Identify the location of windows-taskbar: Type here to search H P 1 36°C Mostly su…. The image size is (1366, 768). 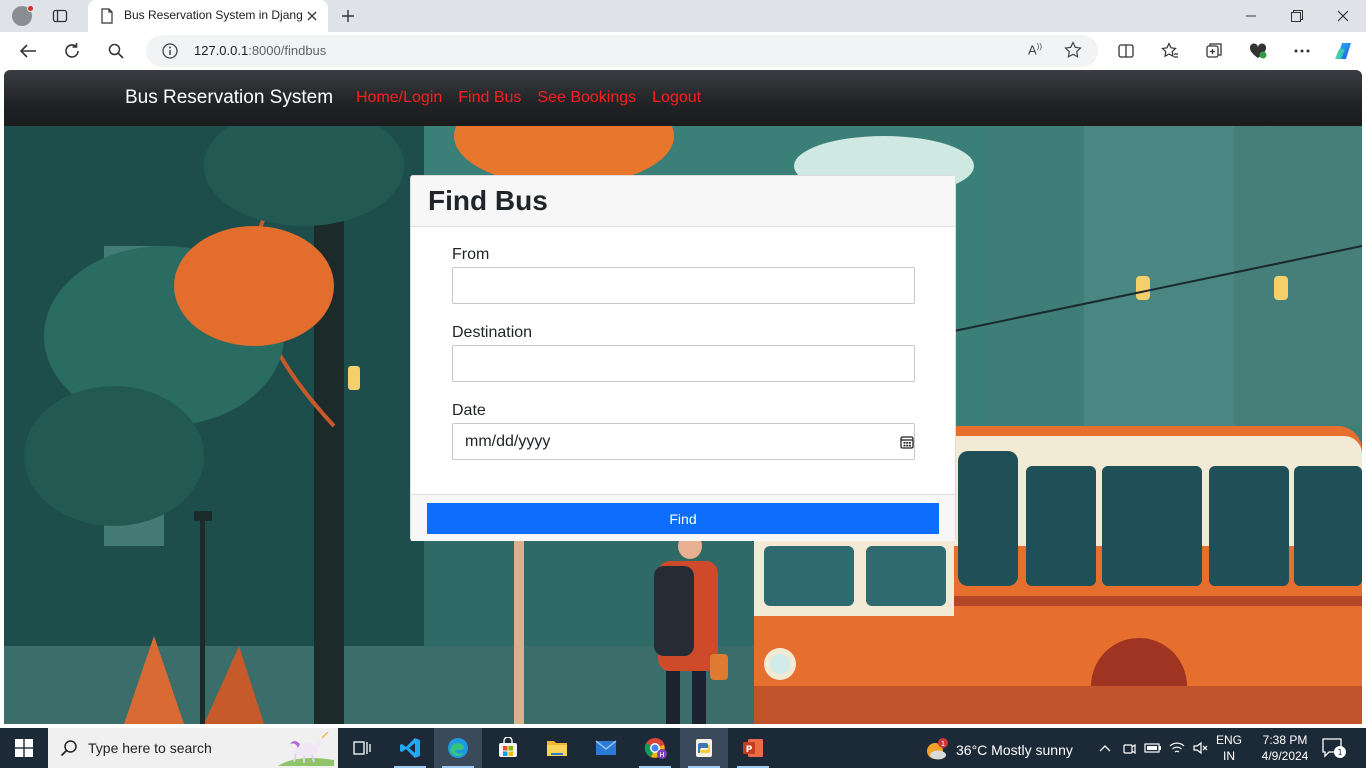
(683, 748).